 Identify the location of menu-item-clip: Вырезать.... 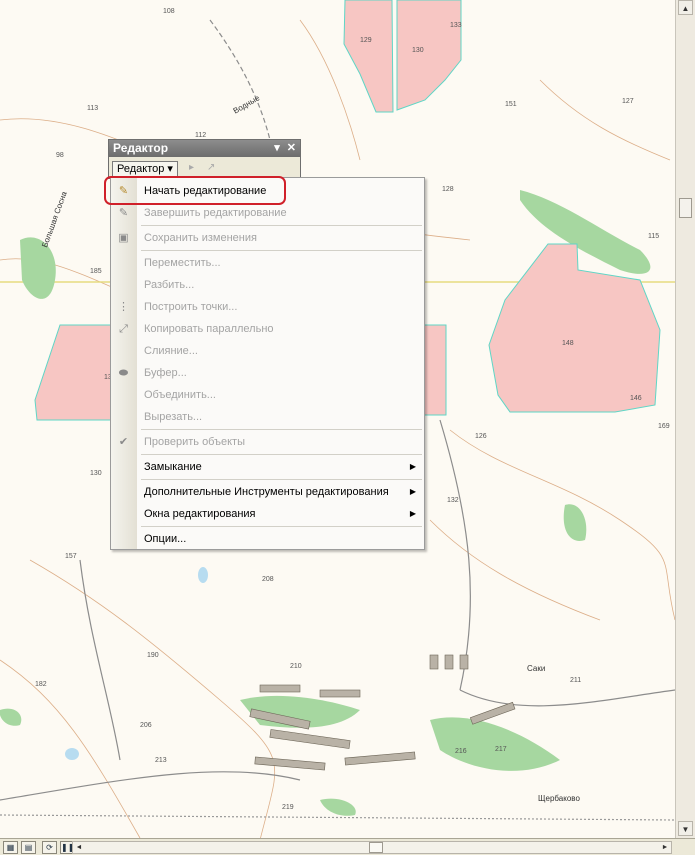
(267, 417).